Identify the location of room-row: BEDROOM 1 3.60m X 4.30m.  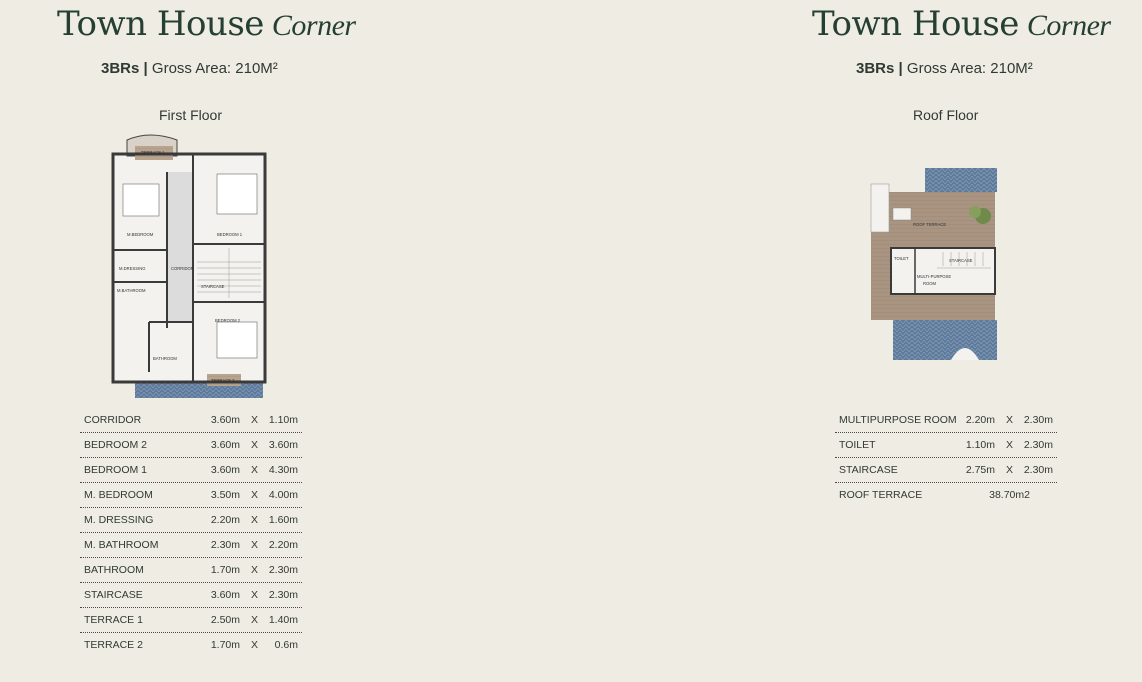
(191, 470).